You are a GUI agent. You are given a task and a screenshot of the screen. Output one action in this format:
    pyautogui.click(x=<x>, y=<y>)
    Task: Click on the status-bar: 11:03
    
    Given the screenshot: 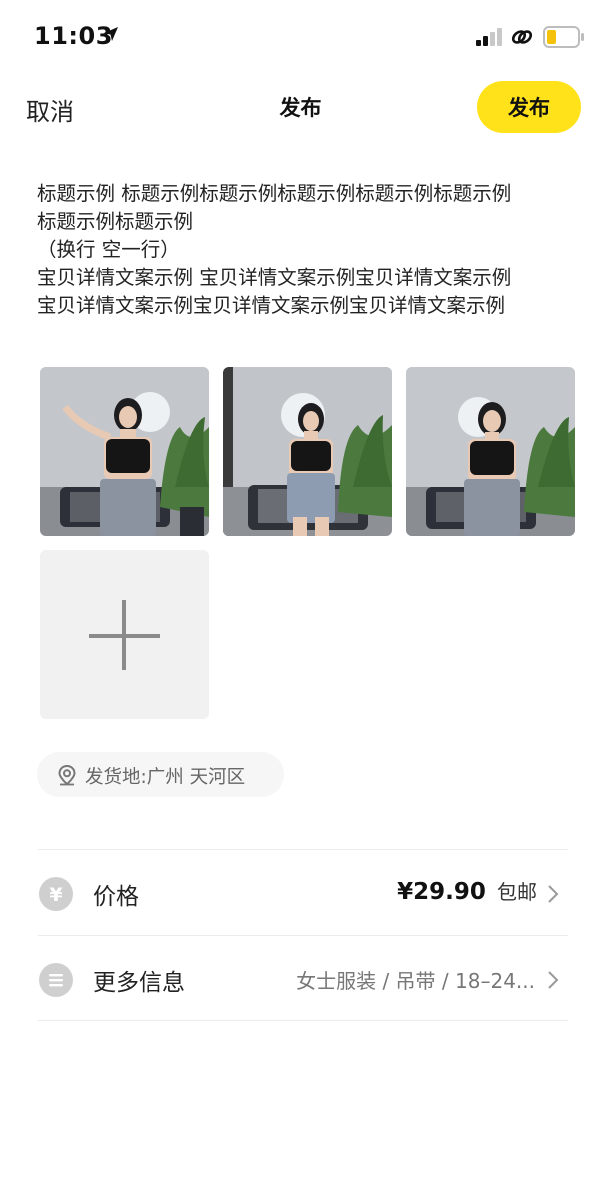 What is the action you would take?
    pyautogui.click(x=300, y=36)
    